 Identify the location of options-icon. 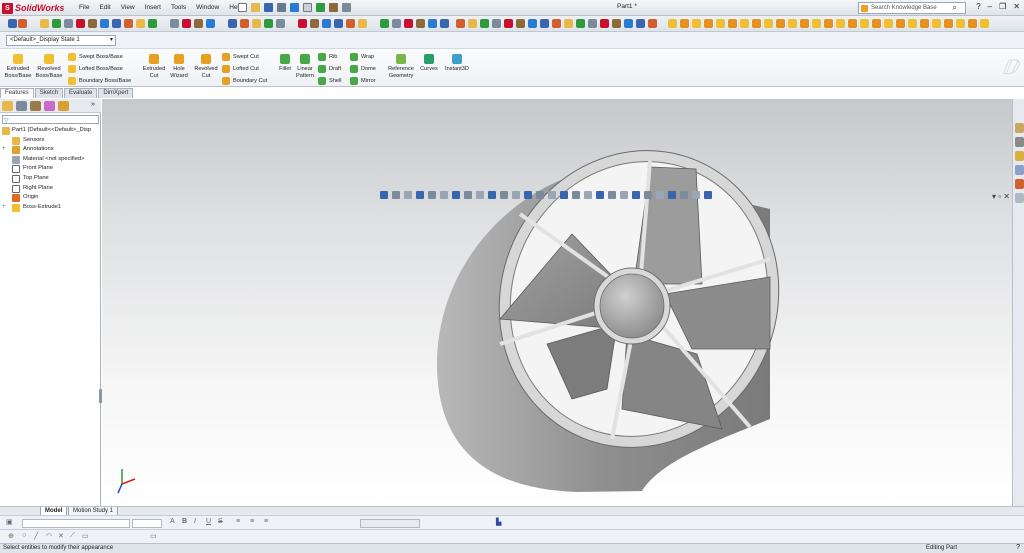
(346, 7).